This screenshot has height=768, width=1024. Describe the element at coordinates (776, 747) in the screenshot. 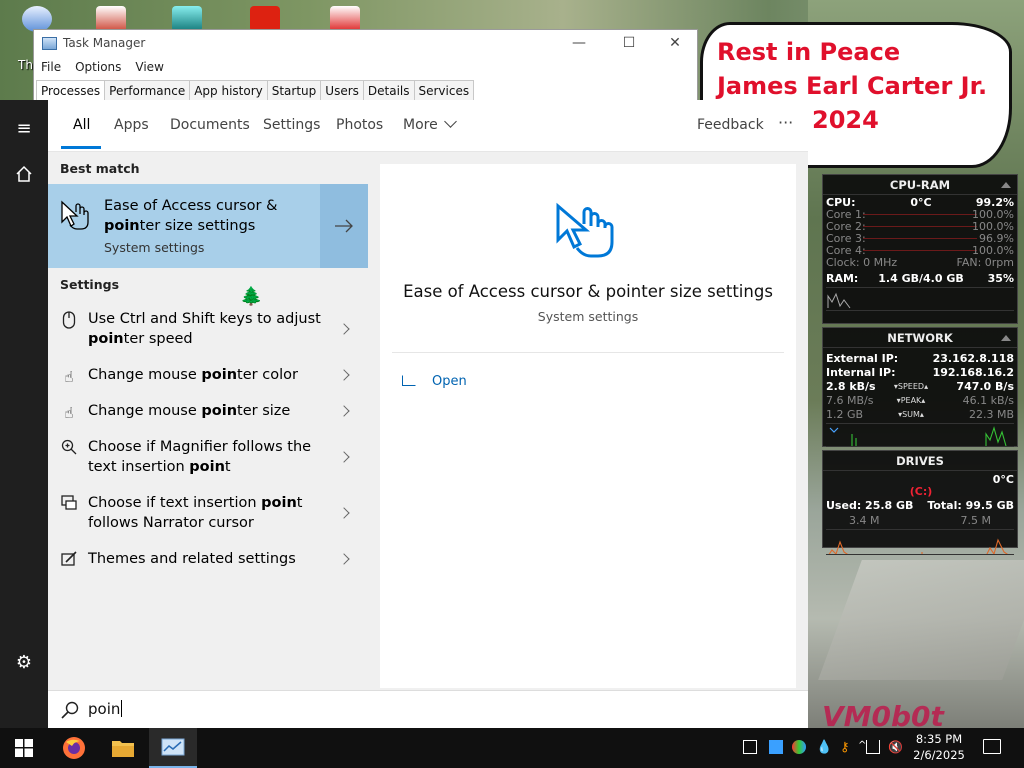

I see `tablet-tray-icon` at that location.